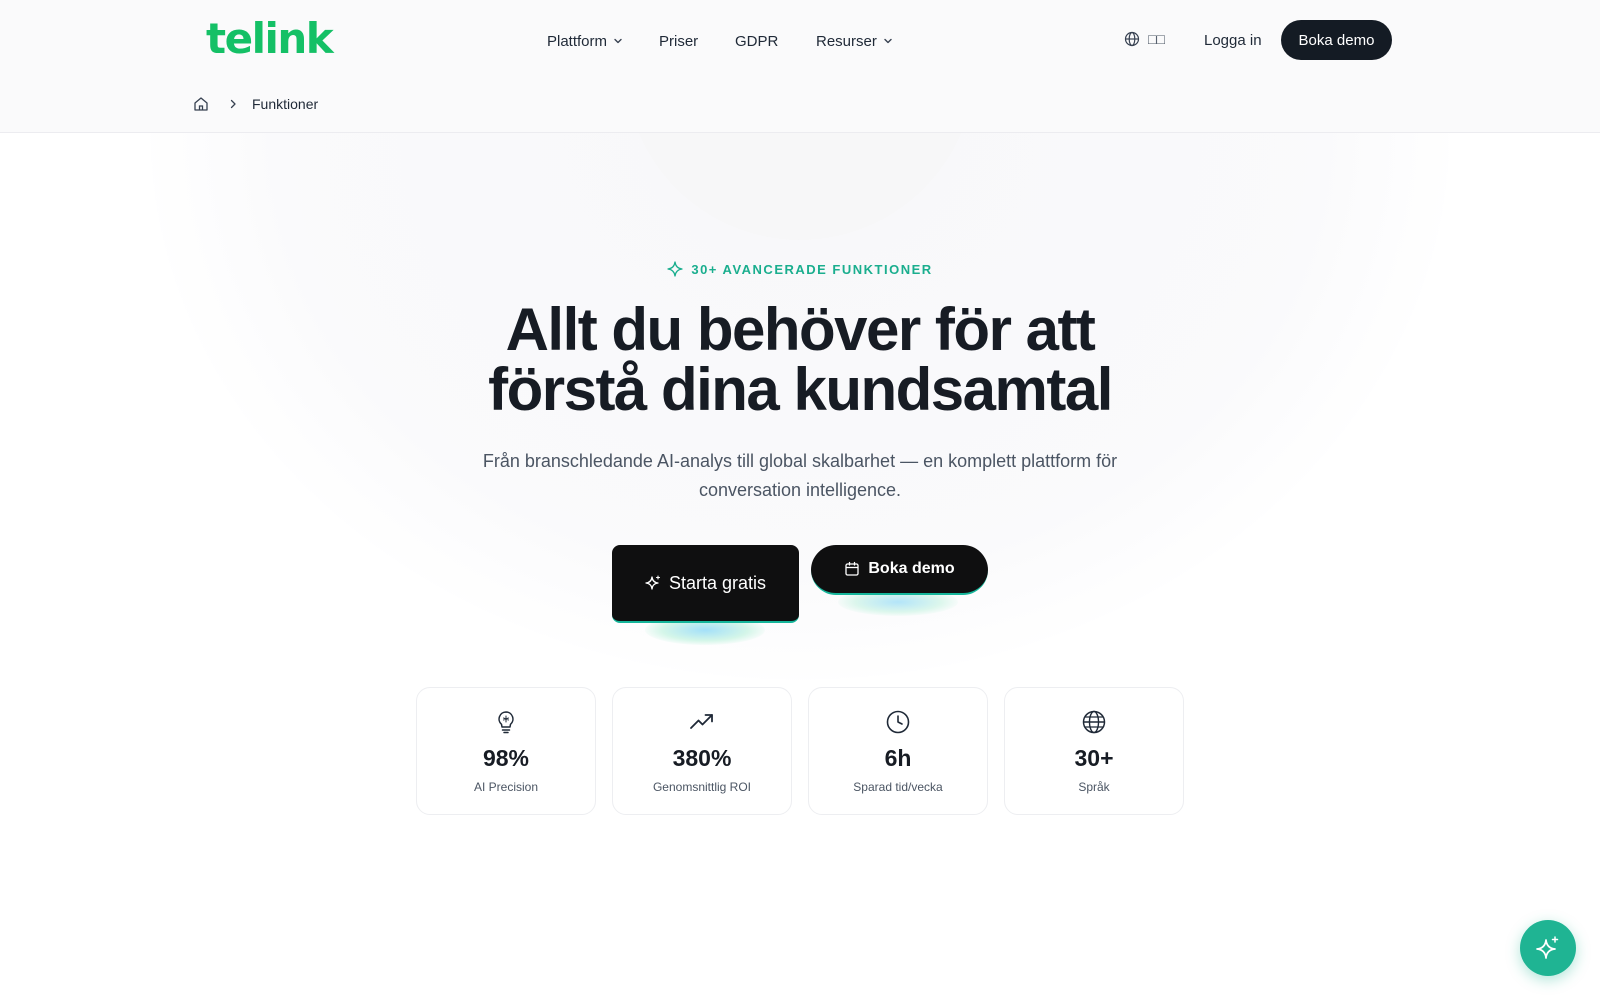 The height and width of the screenshot is (1000, 1600). I want to click on nav-item-label: GDPR, so click(757, 41).